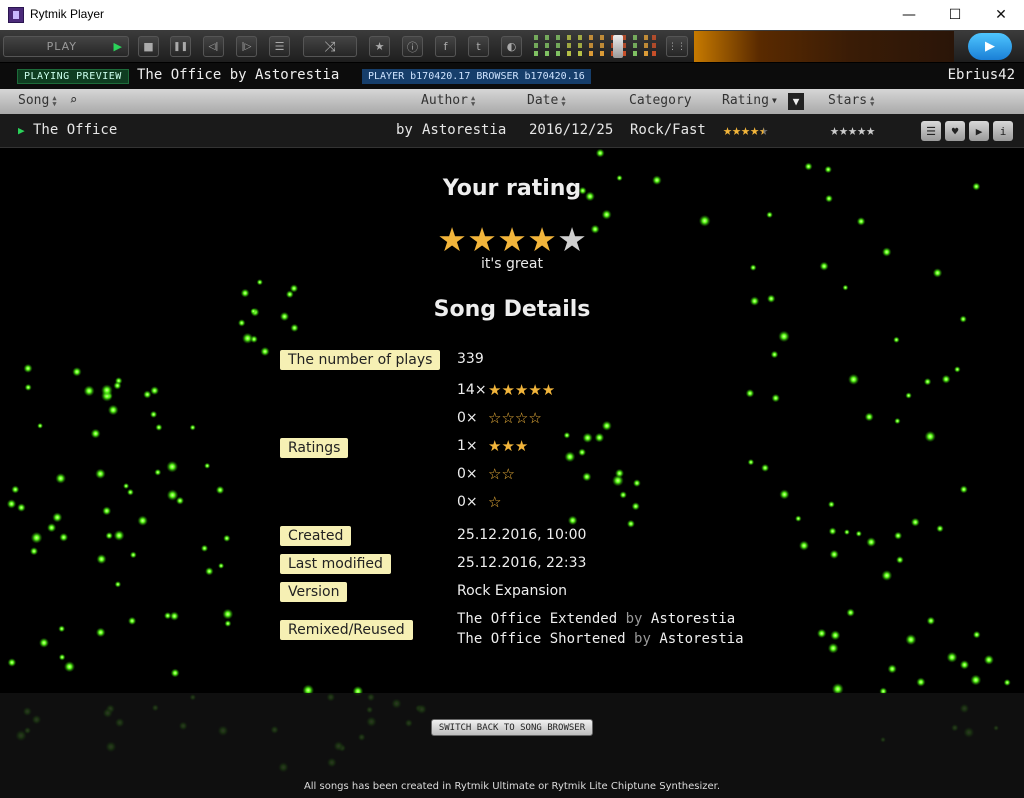 The width and height of the screenshot is (1024, 798). Describe the element at coordinates (470, 359) in the screenshot. I see `plays-value: 339` at that location.